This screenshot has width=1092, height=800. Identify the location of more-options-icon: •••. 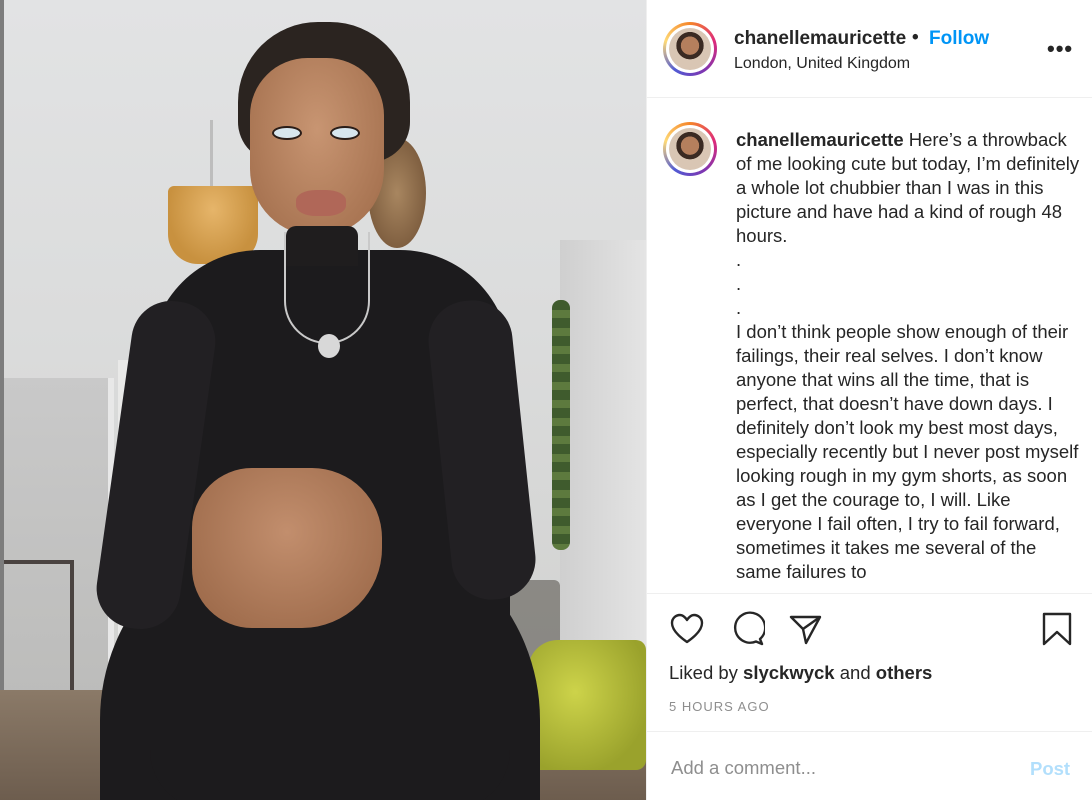
(1060, 49).